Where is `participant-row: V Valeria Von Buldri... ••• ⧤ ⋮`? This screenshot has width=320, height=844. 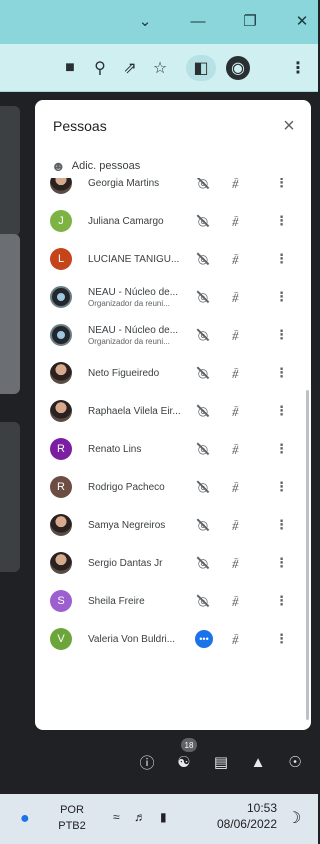
participant-row: V Valeria Von Buldri... ••• ⧤ ⋮ is located at coordinates (173, 639).